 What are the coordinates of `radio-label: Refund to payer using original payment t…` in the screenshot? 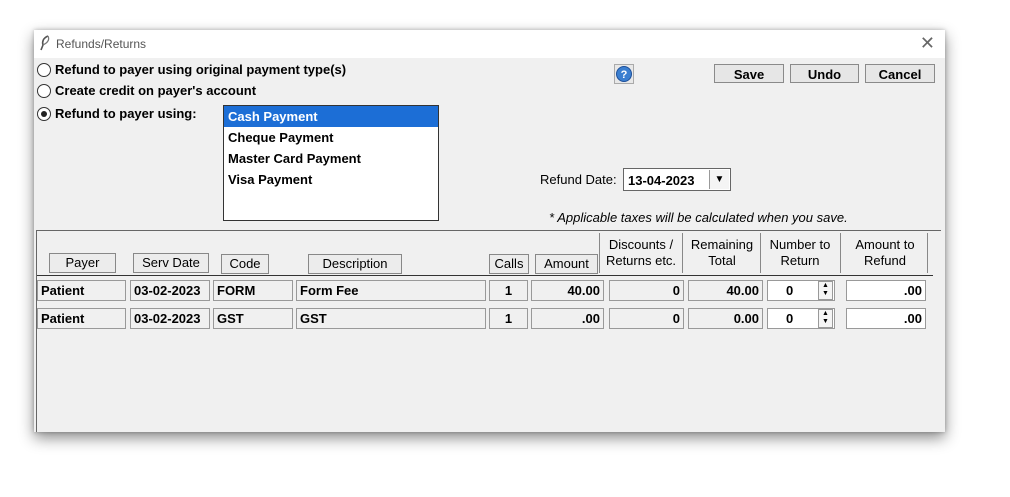 It's located at (201, 69).